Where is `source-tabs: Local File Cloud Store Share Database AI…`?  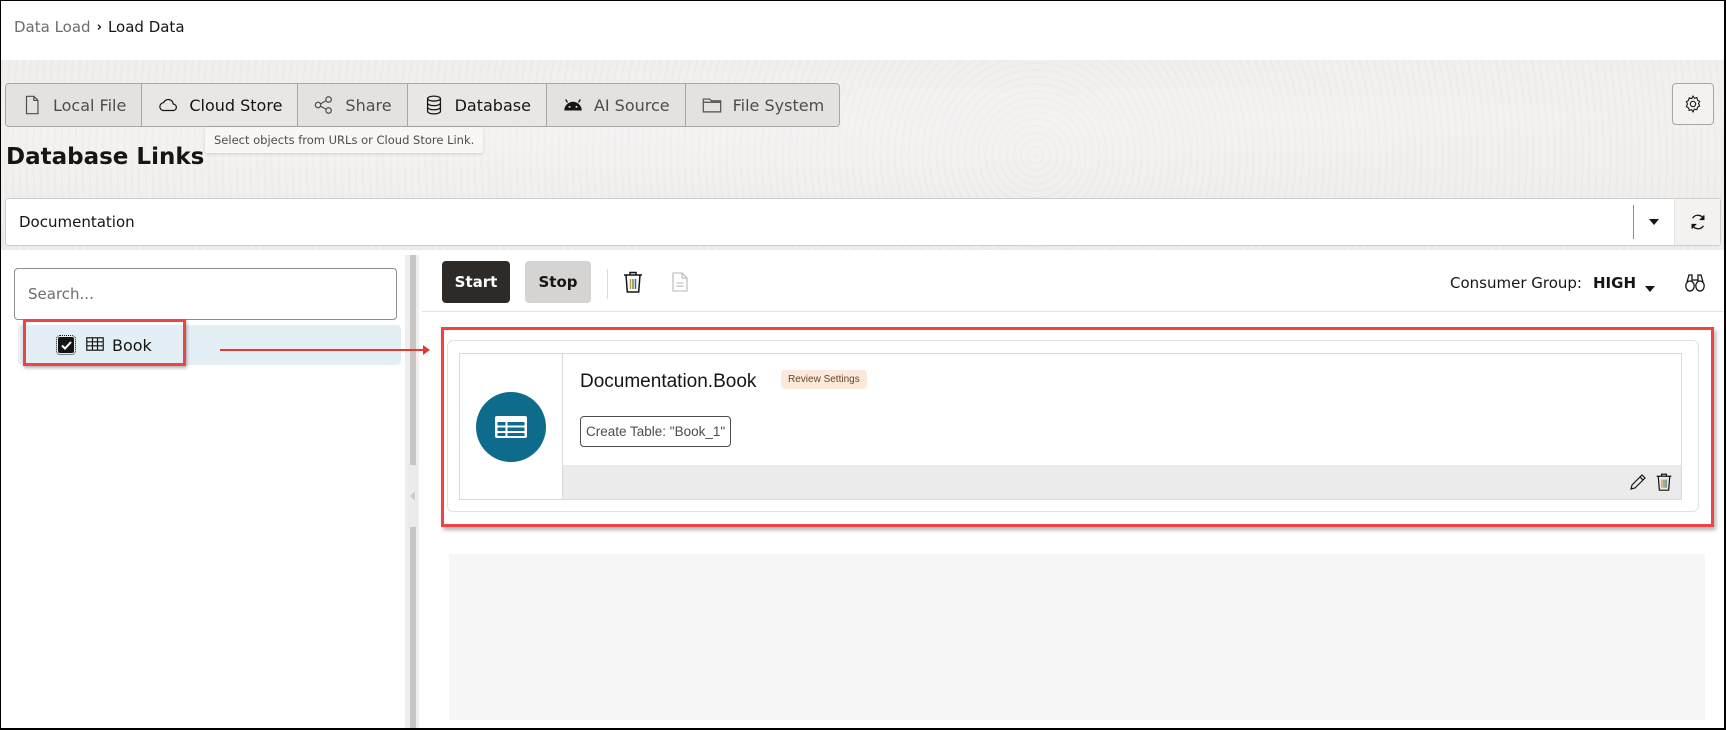
source-tabs: Local File Cloud Store Share Database AI… is located at coordinates (423, 105).